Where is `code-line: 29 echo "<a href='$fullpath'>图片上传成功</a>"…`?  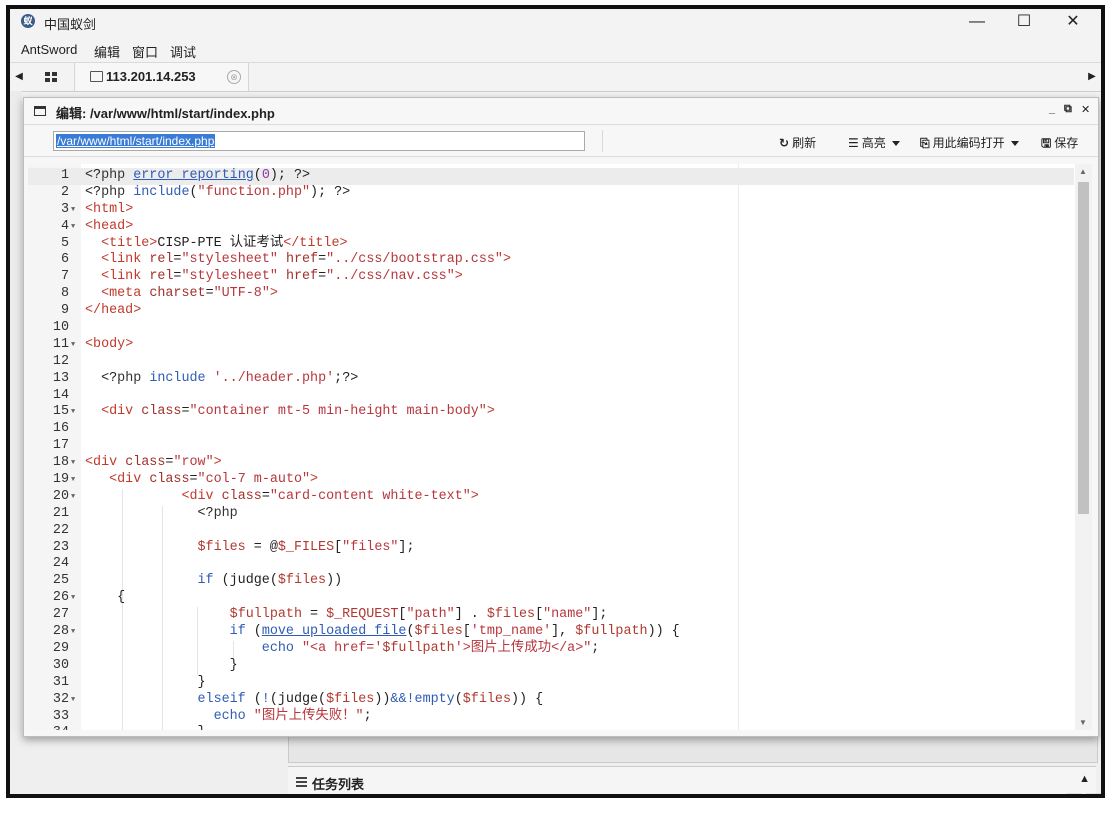
code-line: 29 echo "<a href='$fullpath'>图片上传成功</a>"… is located at coordinates (560, 649).